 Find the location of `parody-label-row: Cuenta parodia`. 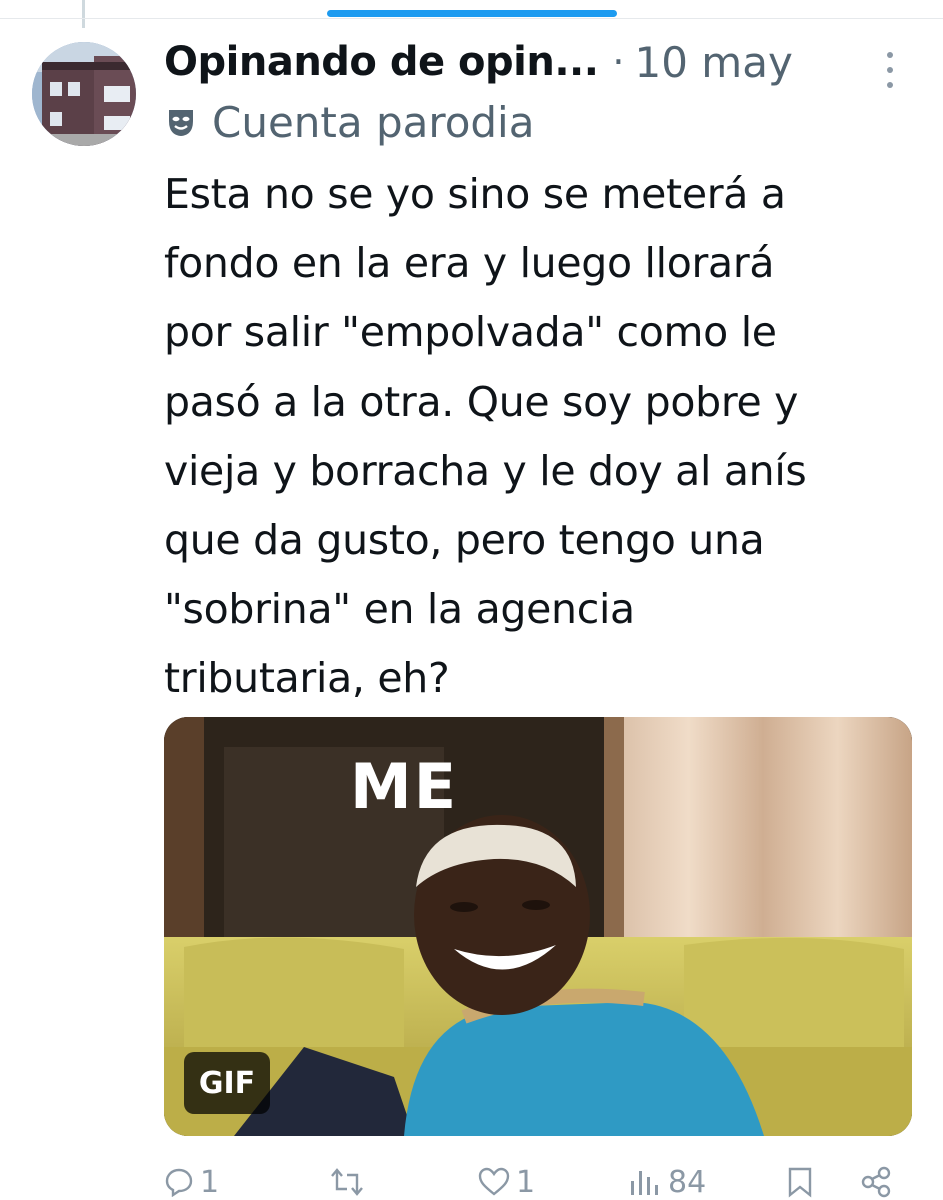

parody-label-row: Cuenta parodia is located at coordinates (349, 122).